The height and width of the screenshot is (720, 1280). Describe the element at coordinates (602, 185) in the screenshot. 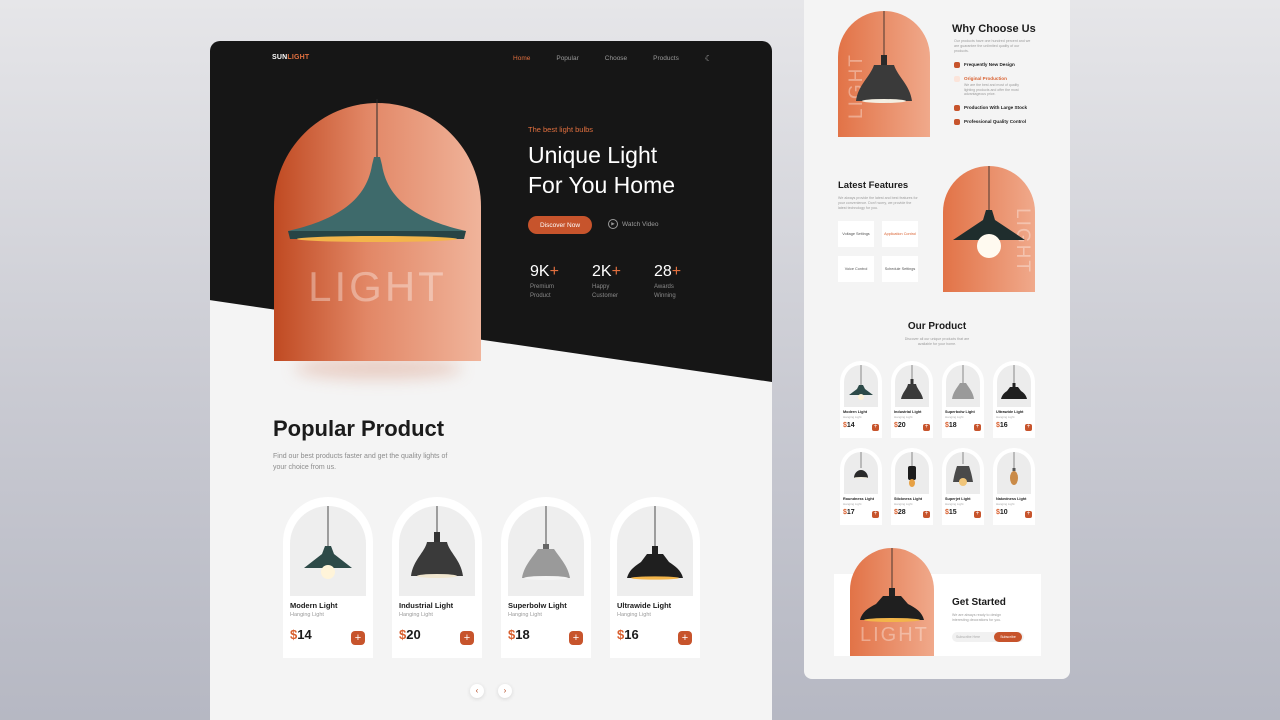

I see `headline-line-2: For You Home` at that location.